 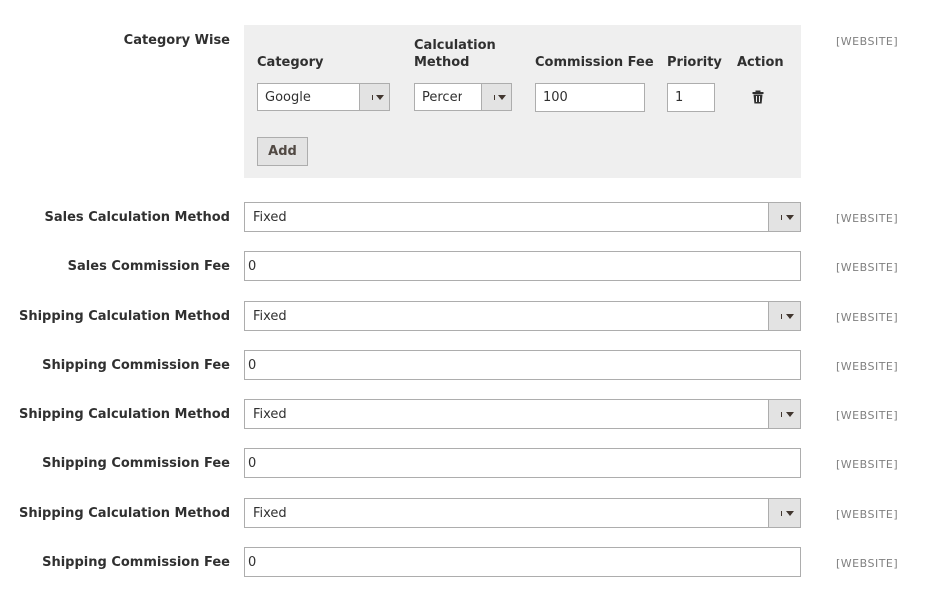 I want to click on header-commission-fee: Commission Fee, so click(x=594, y=62).